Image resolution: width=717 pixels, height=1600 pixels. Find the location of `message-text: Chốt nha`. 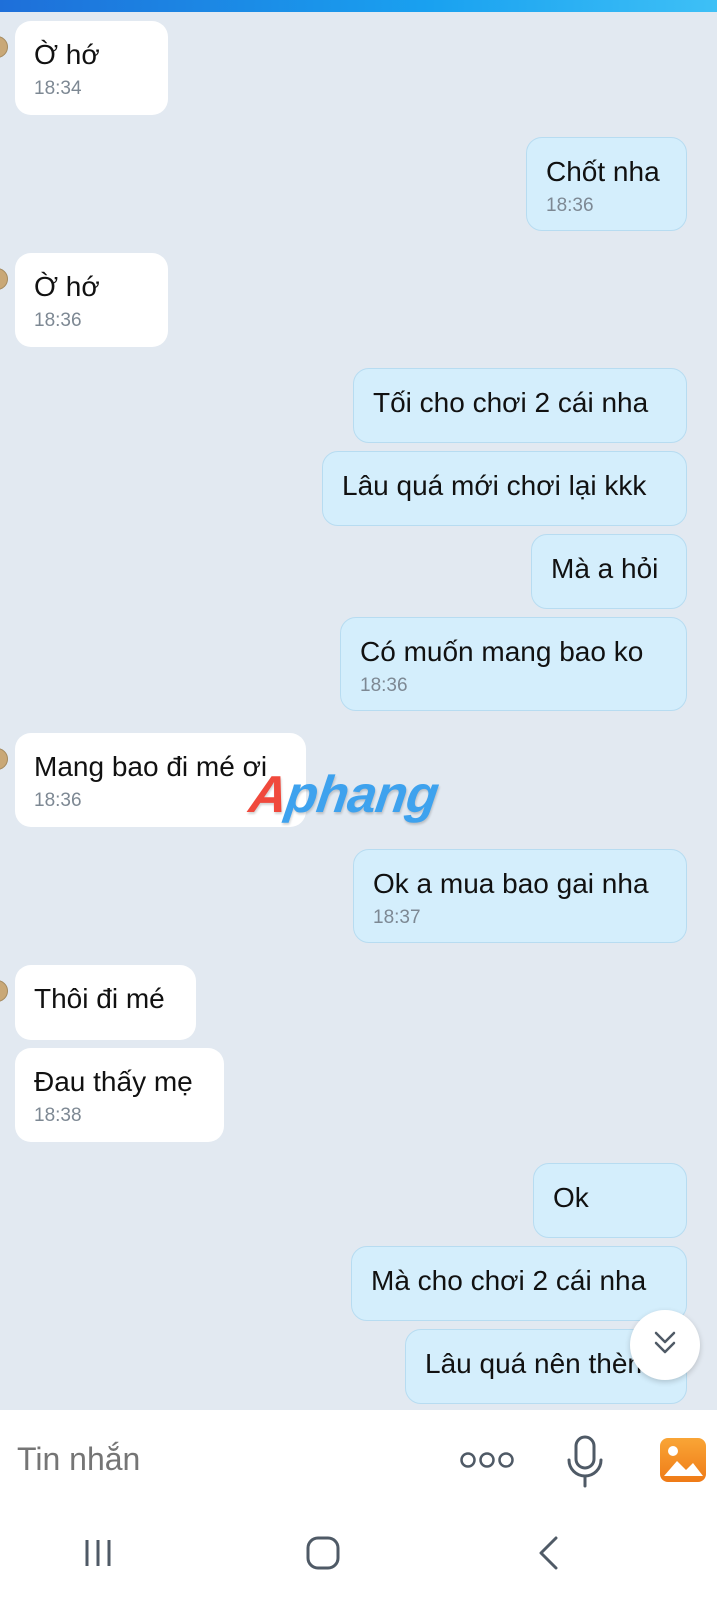

message-text: Chốt nha is located at coordinates (603, 171).